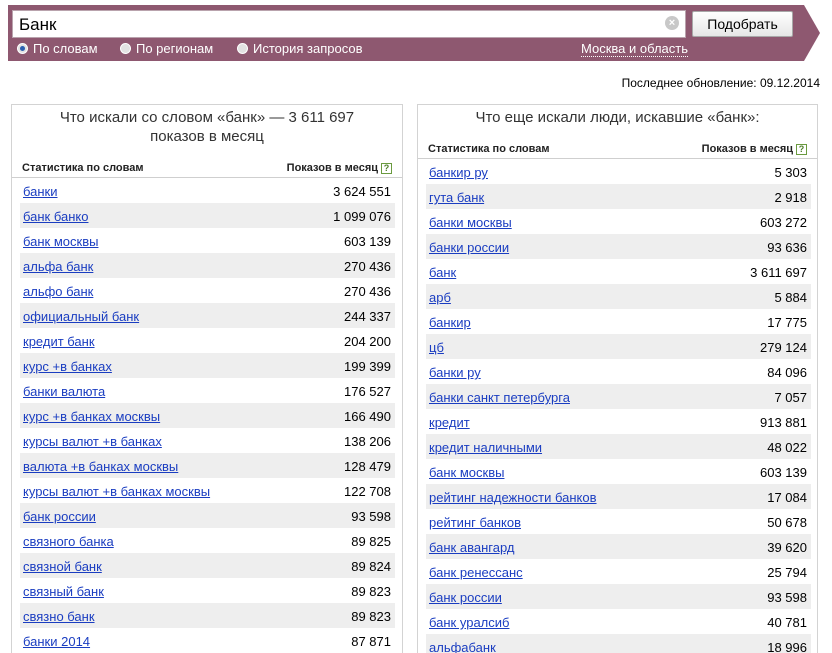 The image size is (832, 653). What do you see at coordinates (450, 322) in the screenshot?
I see `phrase-link: банкир` at bounding box center [450, 322].